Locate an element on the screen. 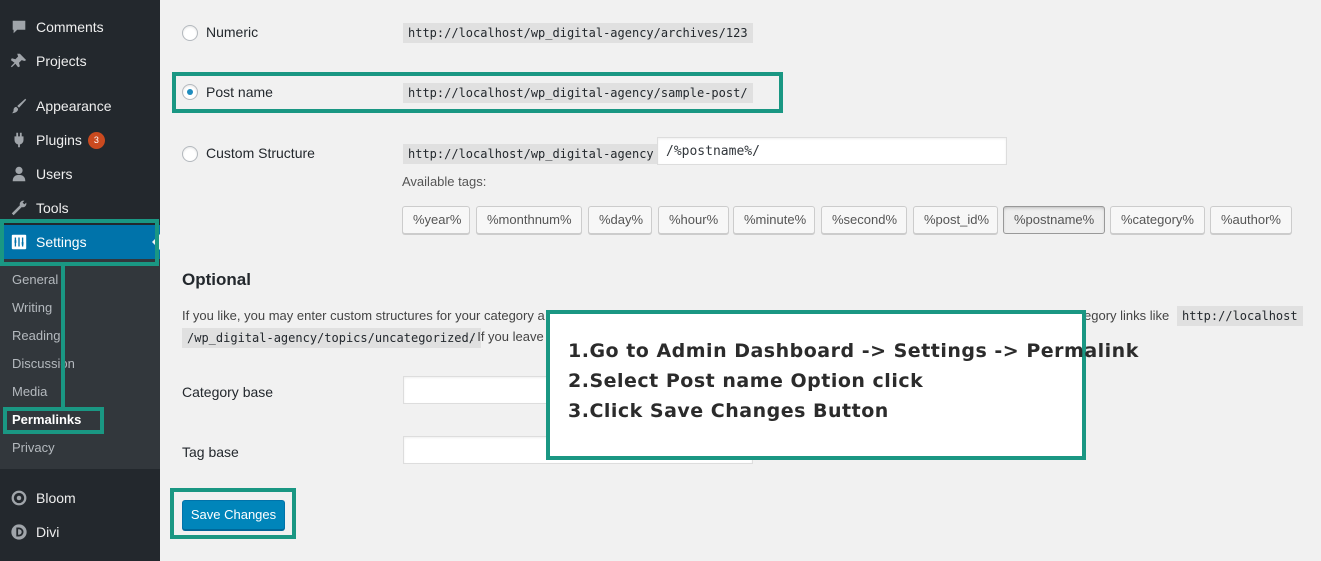  menu-item-divi: Divi is located at coordinates (80, 532).